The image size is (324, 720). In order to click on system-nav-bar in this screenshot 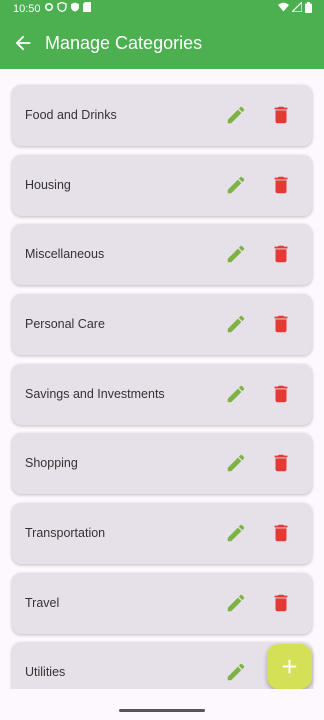, I will do `click(162, 704)`.